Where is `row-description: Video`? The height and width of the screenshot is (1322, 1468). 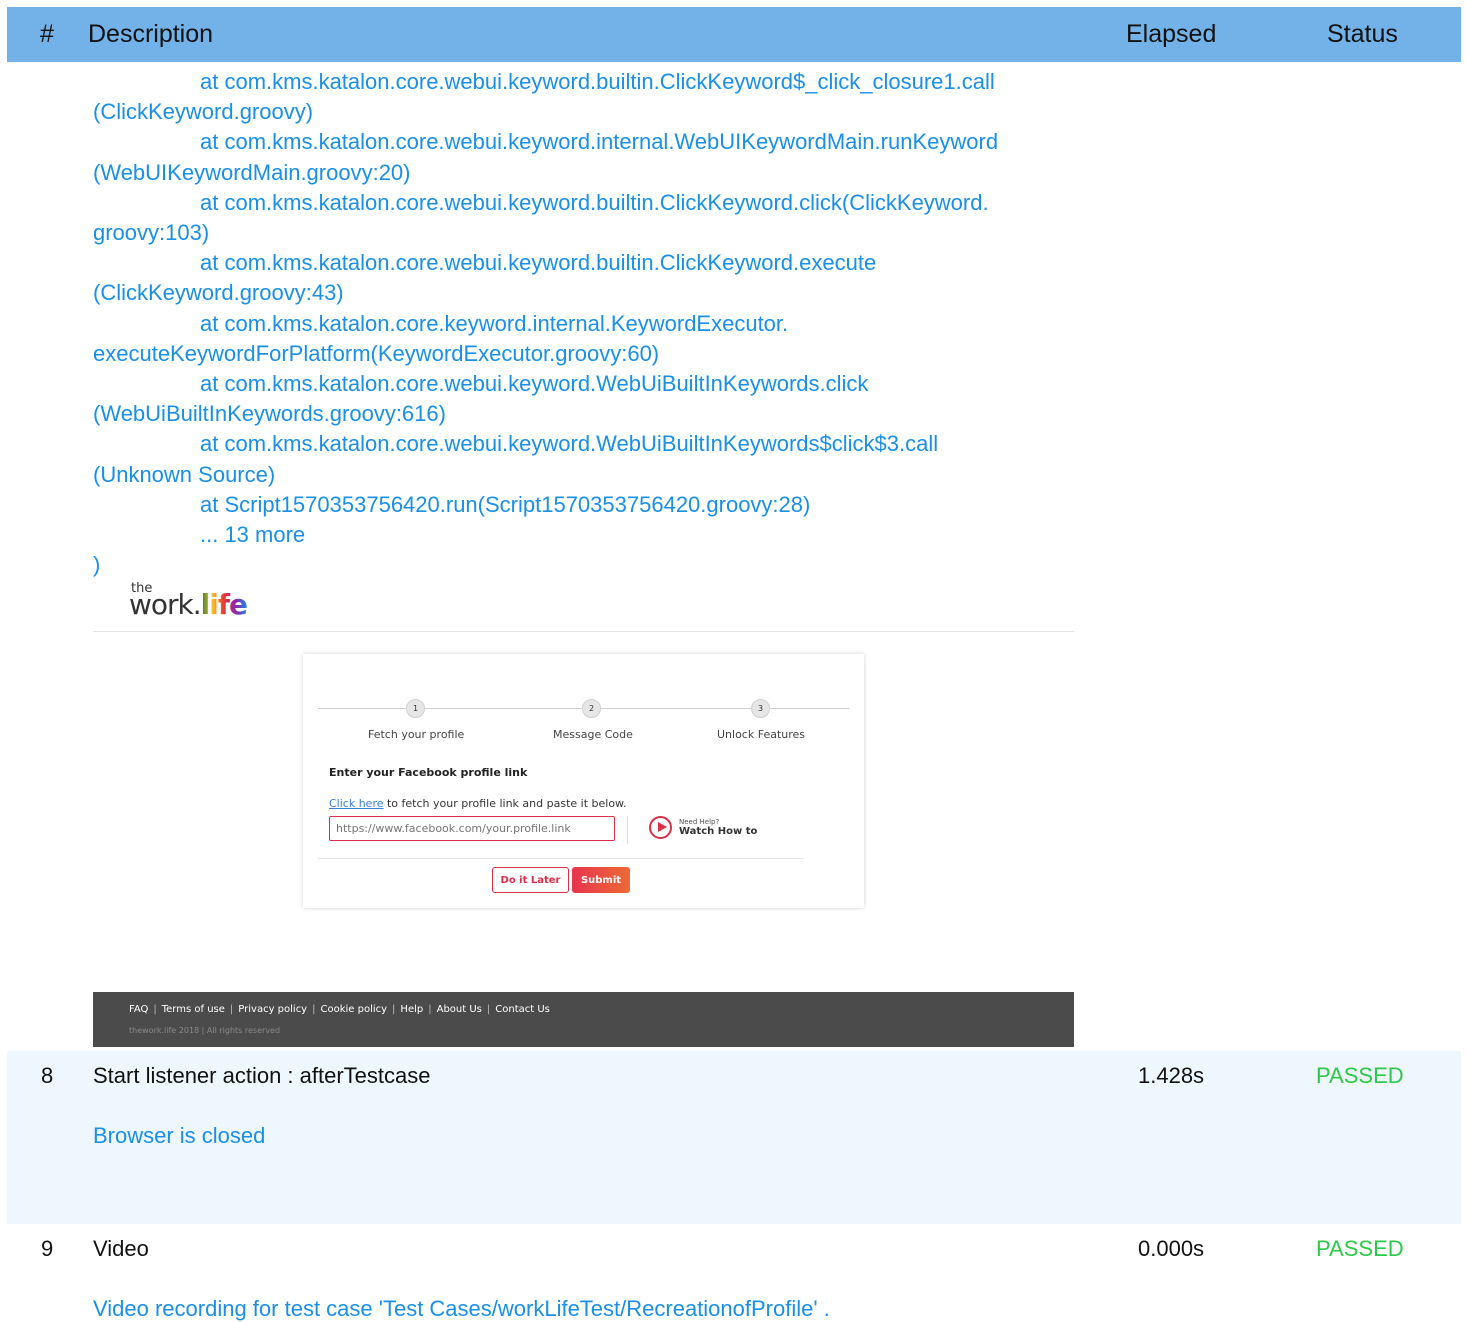
row-description: Video is located at coordinates (121, 1248).